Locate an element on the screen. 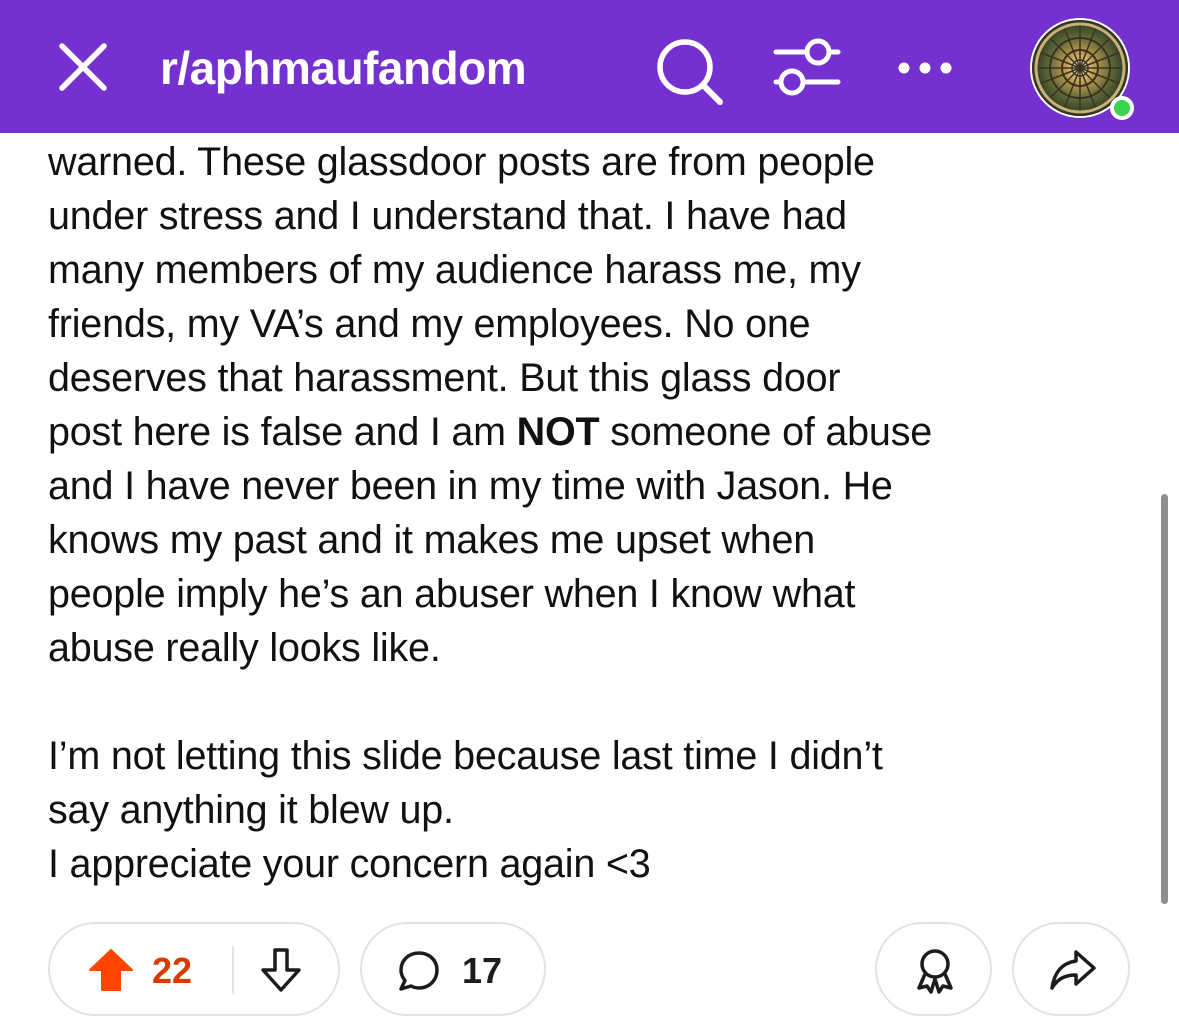  downvote-arrow-icon is located at coordinates (281, 970).